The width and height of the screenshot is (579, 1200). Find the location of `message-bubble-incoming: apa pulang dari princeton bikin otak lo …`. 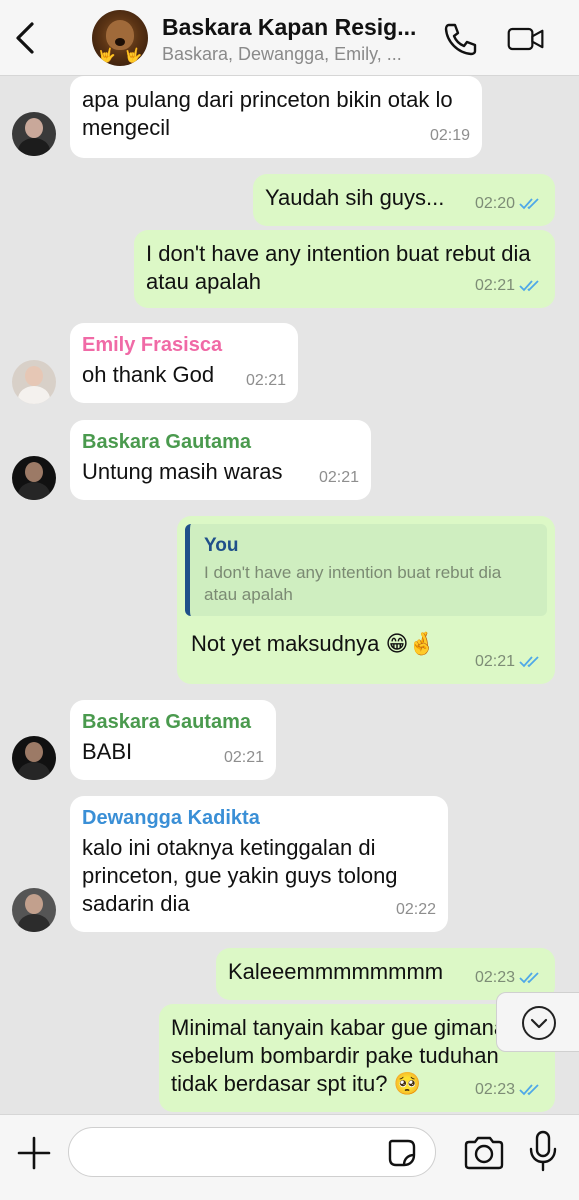

message-bubble-incoming: apa pulang dari princeton bikin otak lo … is located at coordinates (276, 117).